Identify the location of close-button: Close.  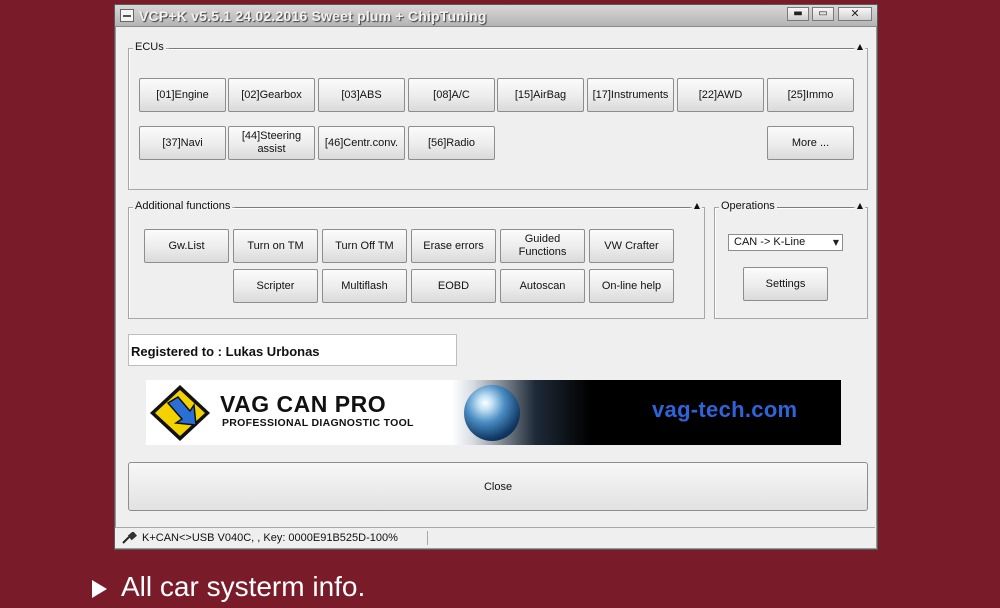
(498, 486).